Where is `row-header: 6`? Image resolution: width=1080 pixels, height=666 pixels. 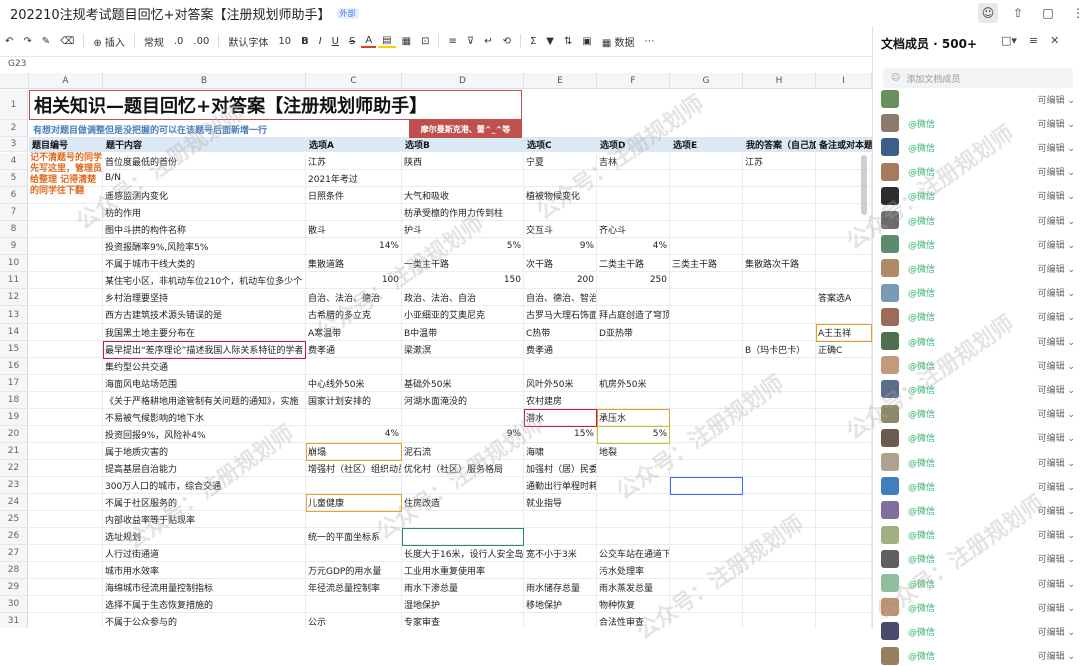 row-header: 6 is located at coordinates (14, 195).